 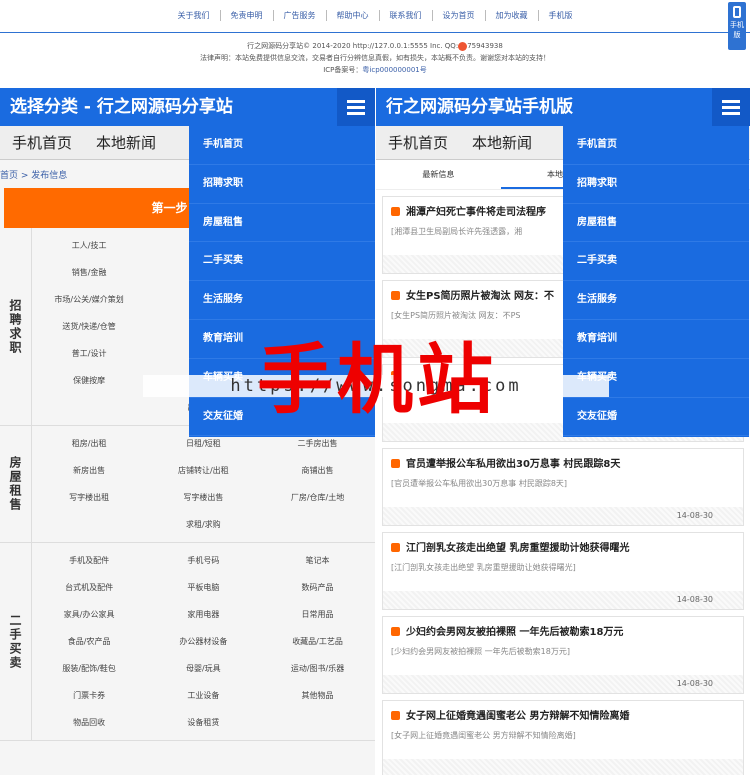 What do you see at coordinates (480, 296) in the screenshot?
I see `news-title-text: 女生PS简历照片被淘汰 网友：不` at bounding box center [480, 296].